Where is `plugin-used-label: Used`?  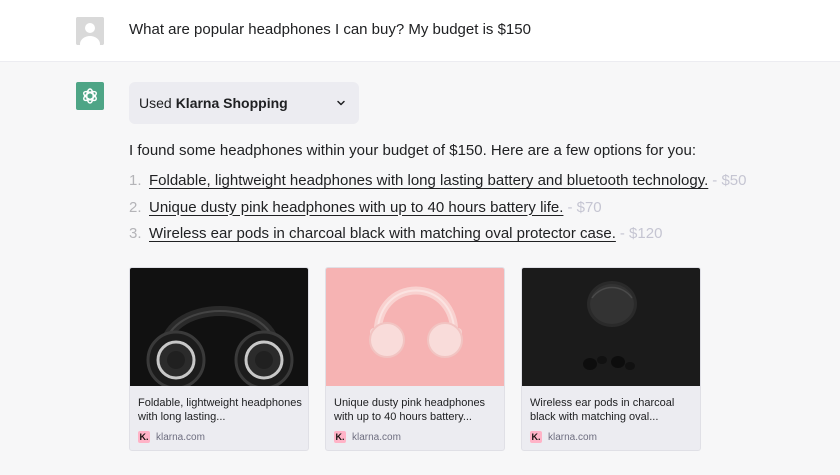 plugin-used-label: Used is located at coordinates (155, 103).